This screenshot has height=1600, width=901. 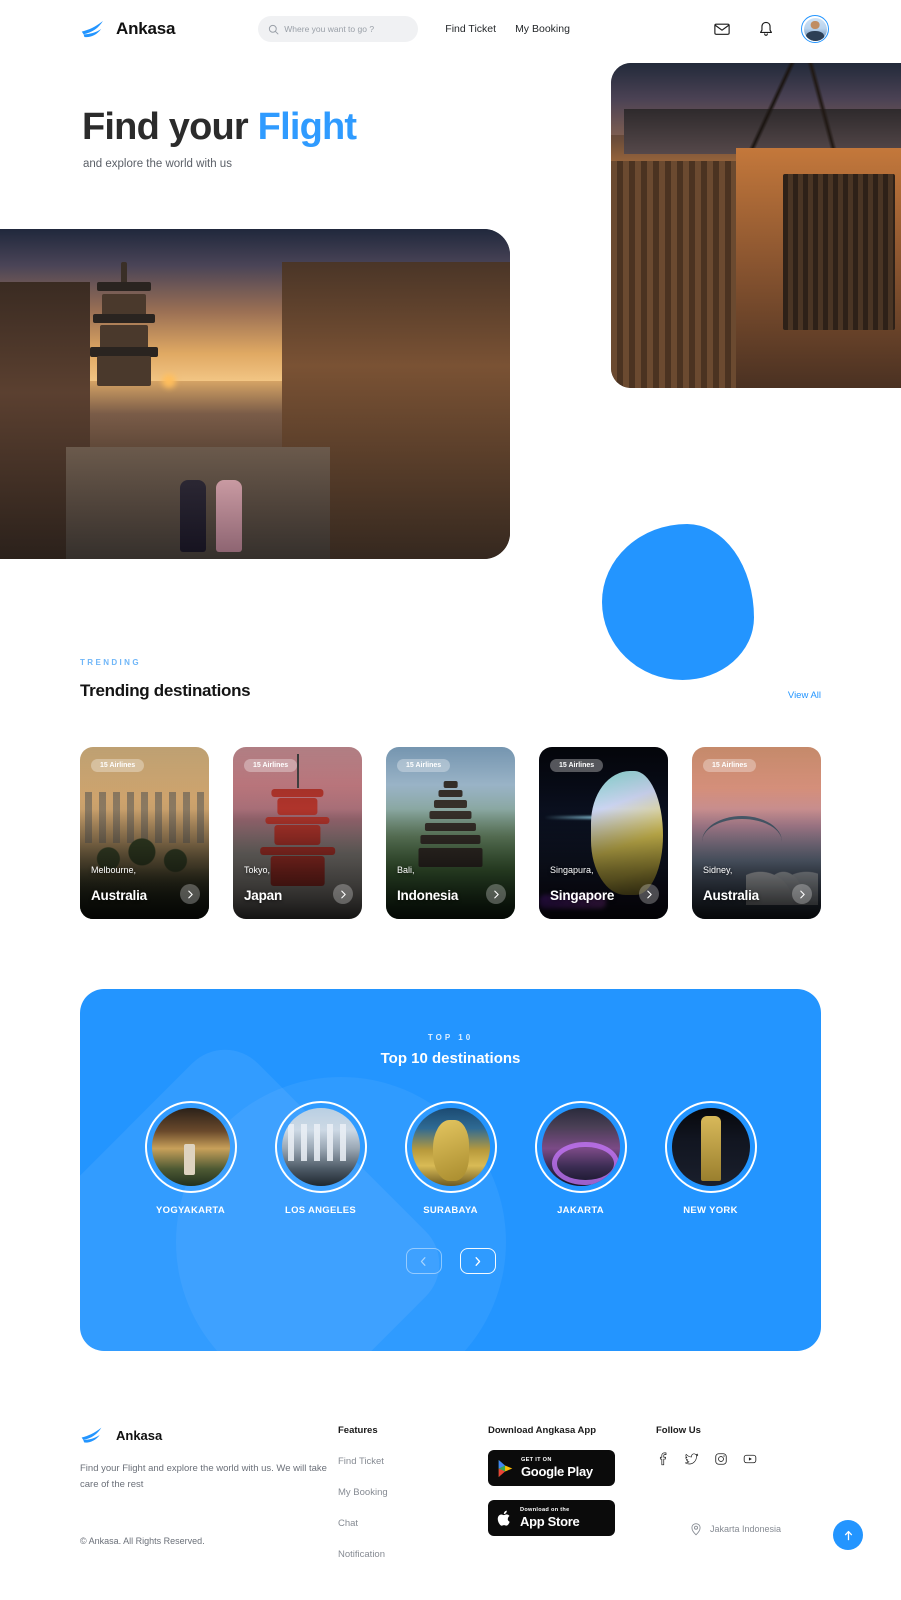 What do you see at coordinates (692, 1459) in the screenshot?
I see `twitter-icon` at bounding box center [692, 1459].